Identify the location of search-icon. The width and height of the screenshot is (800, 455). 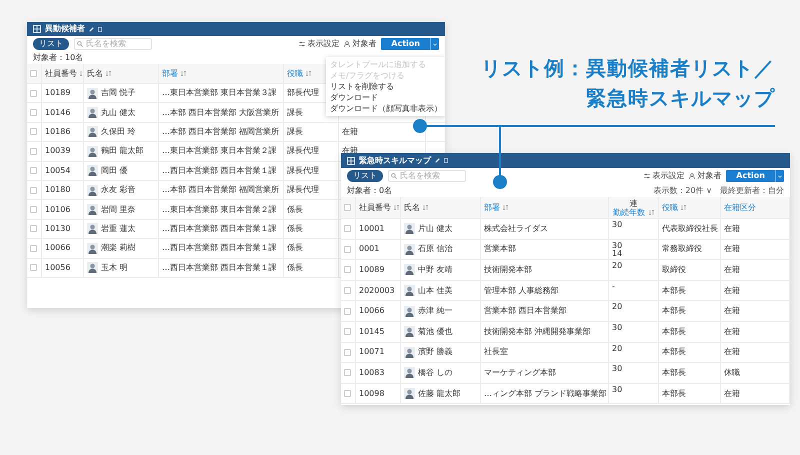
(80, 44).